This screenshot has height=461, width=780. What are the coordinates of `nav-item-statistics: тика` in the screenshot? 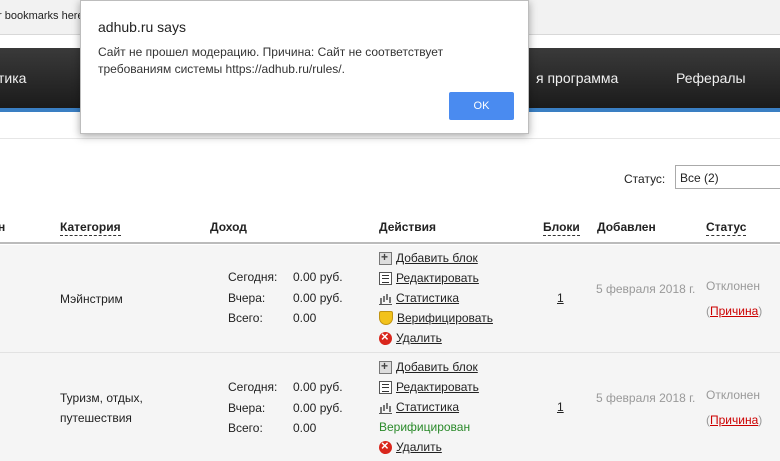 It's located at (13, 78).